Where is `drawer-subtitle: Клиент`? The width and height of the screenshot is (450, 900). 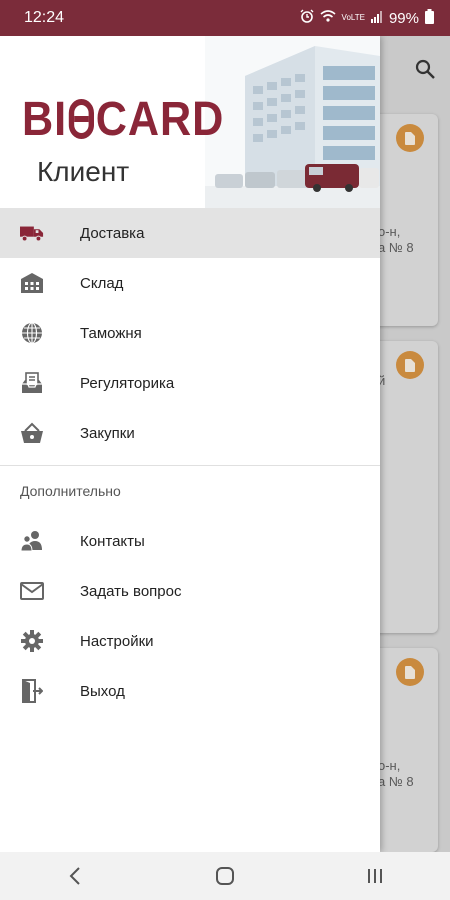
drawer-subtitle: Клиент is located at coordinates (83, 171).